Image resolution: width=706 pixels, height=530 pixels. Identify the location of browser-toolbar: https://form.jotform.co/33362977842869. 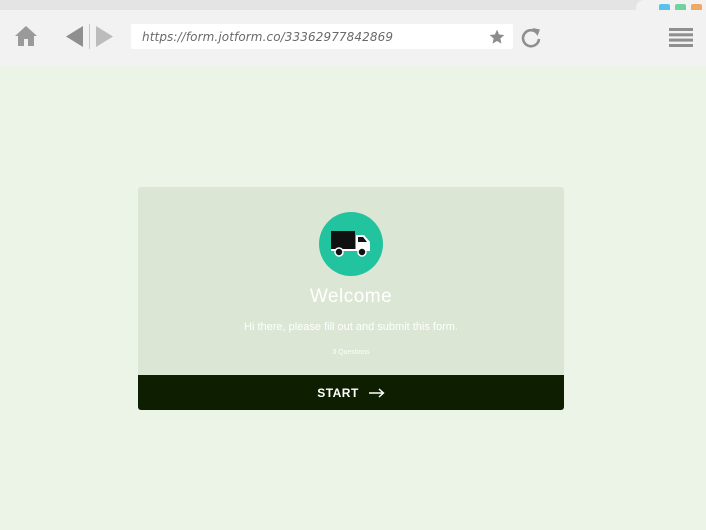
(353, 38).